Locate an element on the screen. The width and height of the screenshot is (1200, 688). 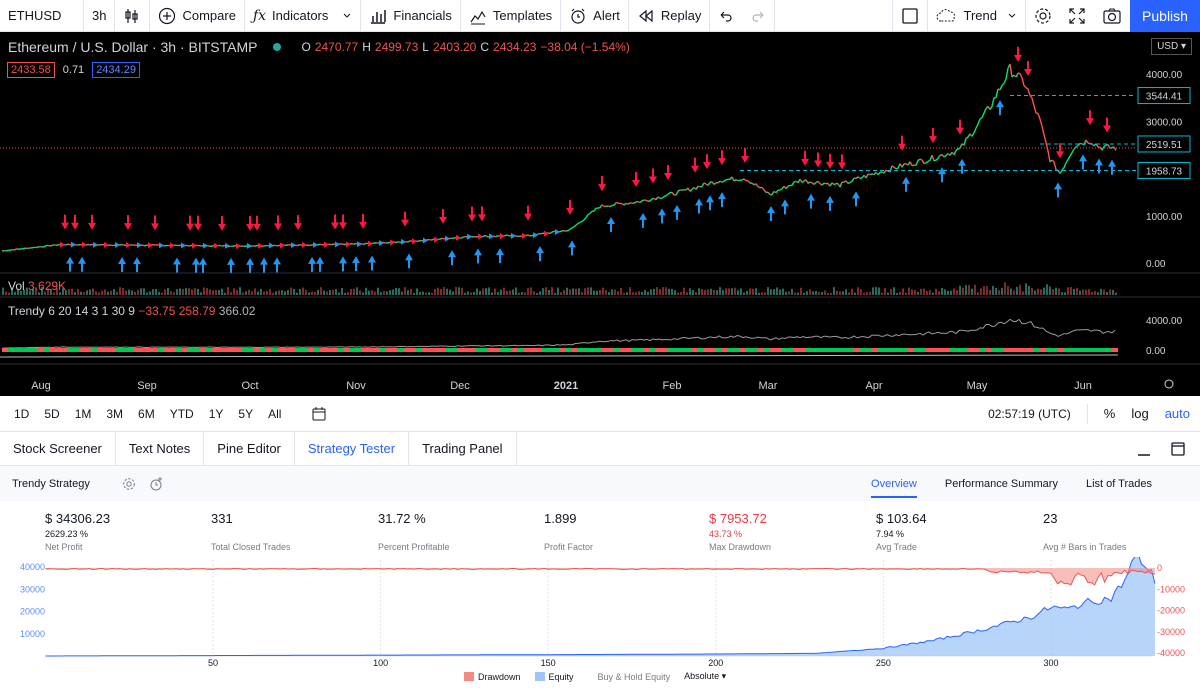
strategy-name: Trendy Strategy is located at coordinates (45, 484).